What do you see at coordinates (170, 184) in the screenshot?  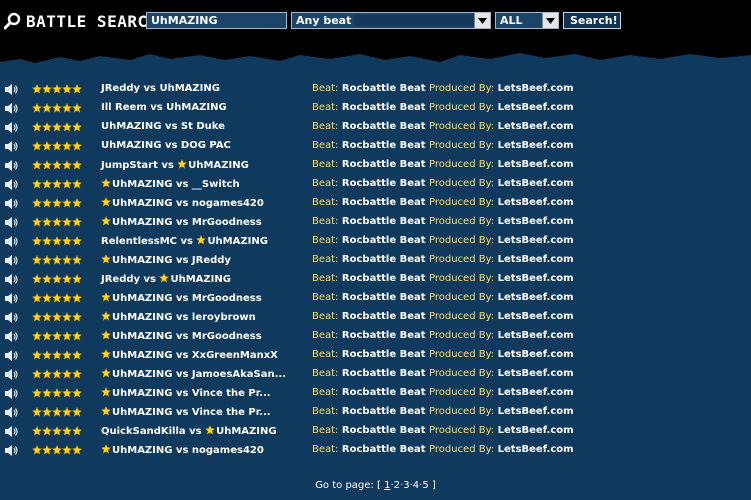 I see `battle-title-link: UhMAZING vs __Switch` at bounding box center [170, 184].